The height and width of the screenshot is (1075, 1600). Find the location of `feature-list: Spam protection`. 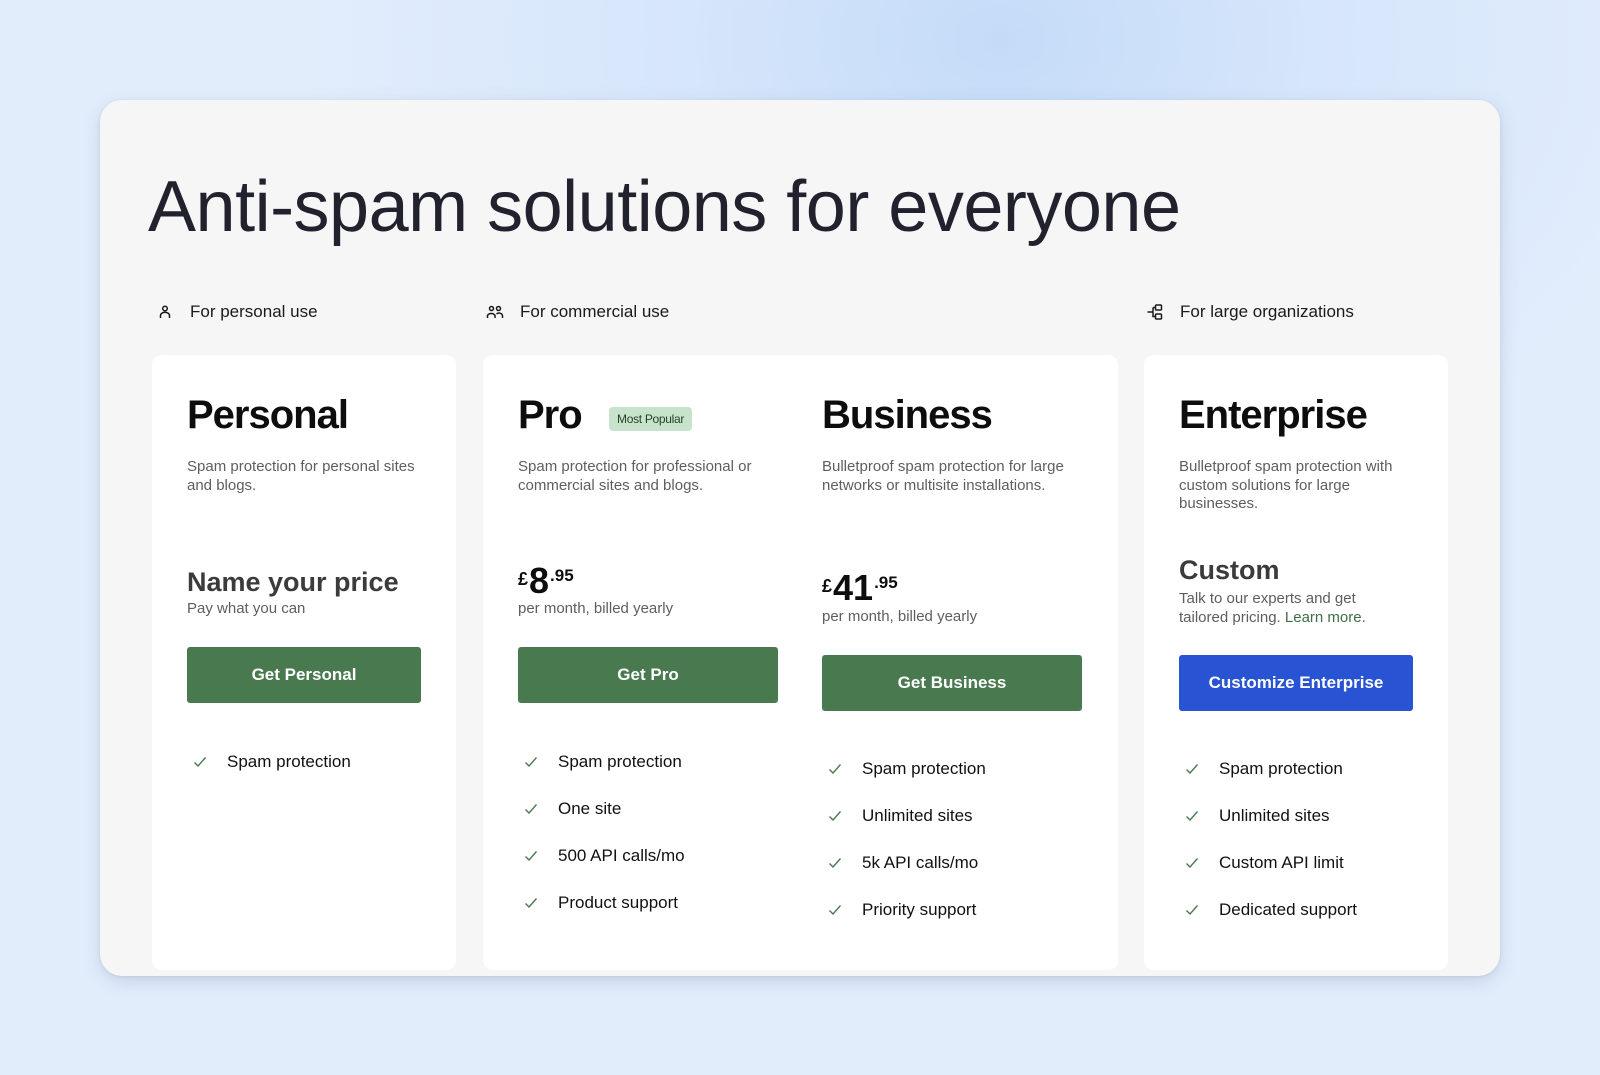

feature-list: Spam protection is located at coordinates (269, 761).